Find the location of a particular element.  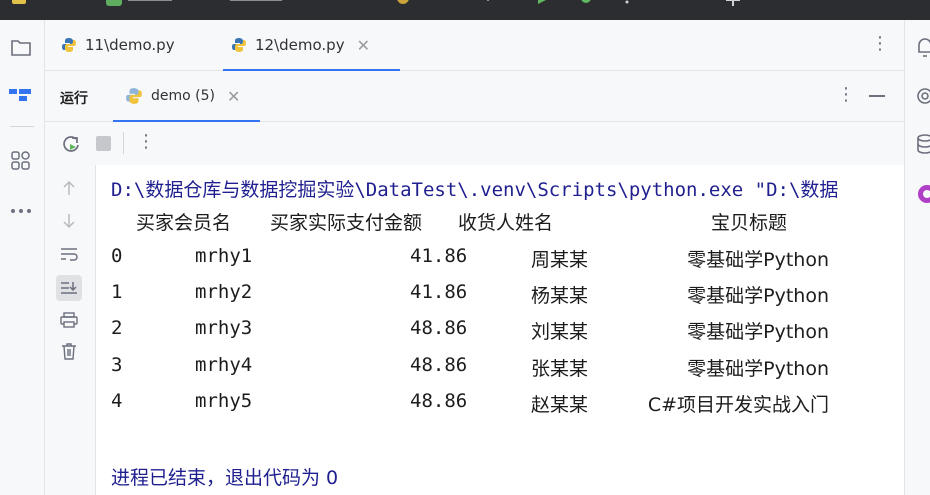

toolbar-divider is located at coordinates (123, 143).